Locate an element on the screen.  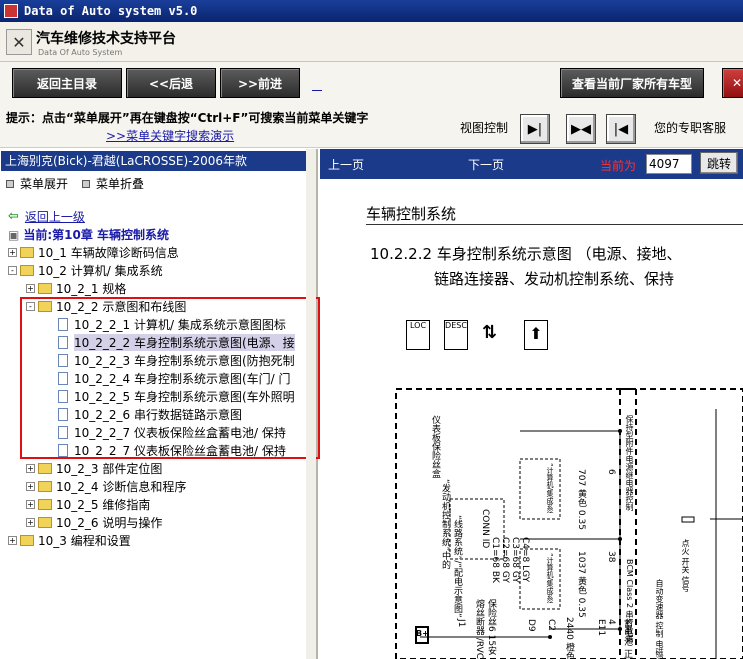
tree-node: +10_1 车辆故障诊断码信息 is located at coordinates (93, 252).